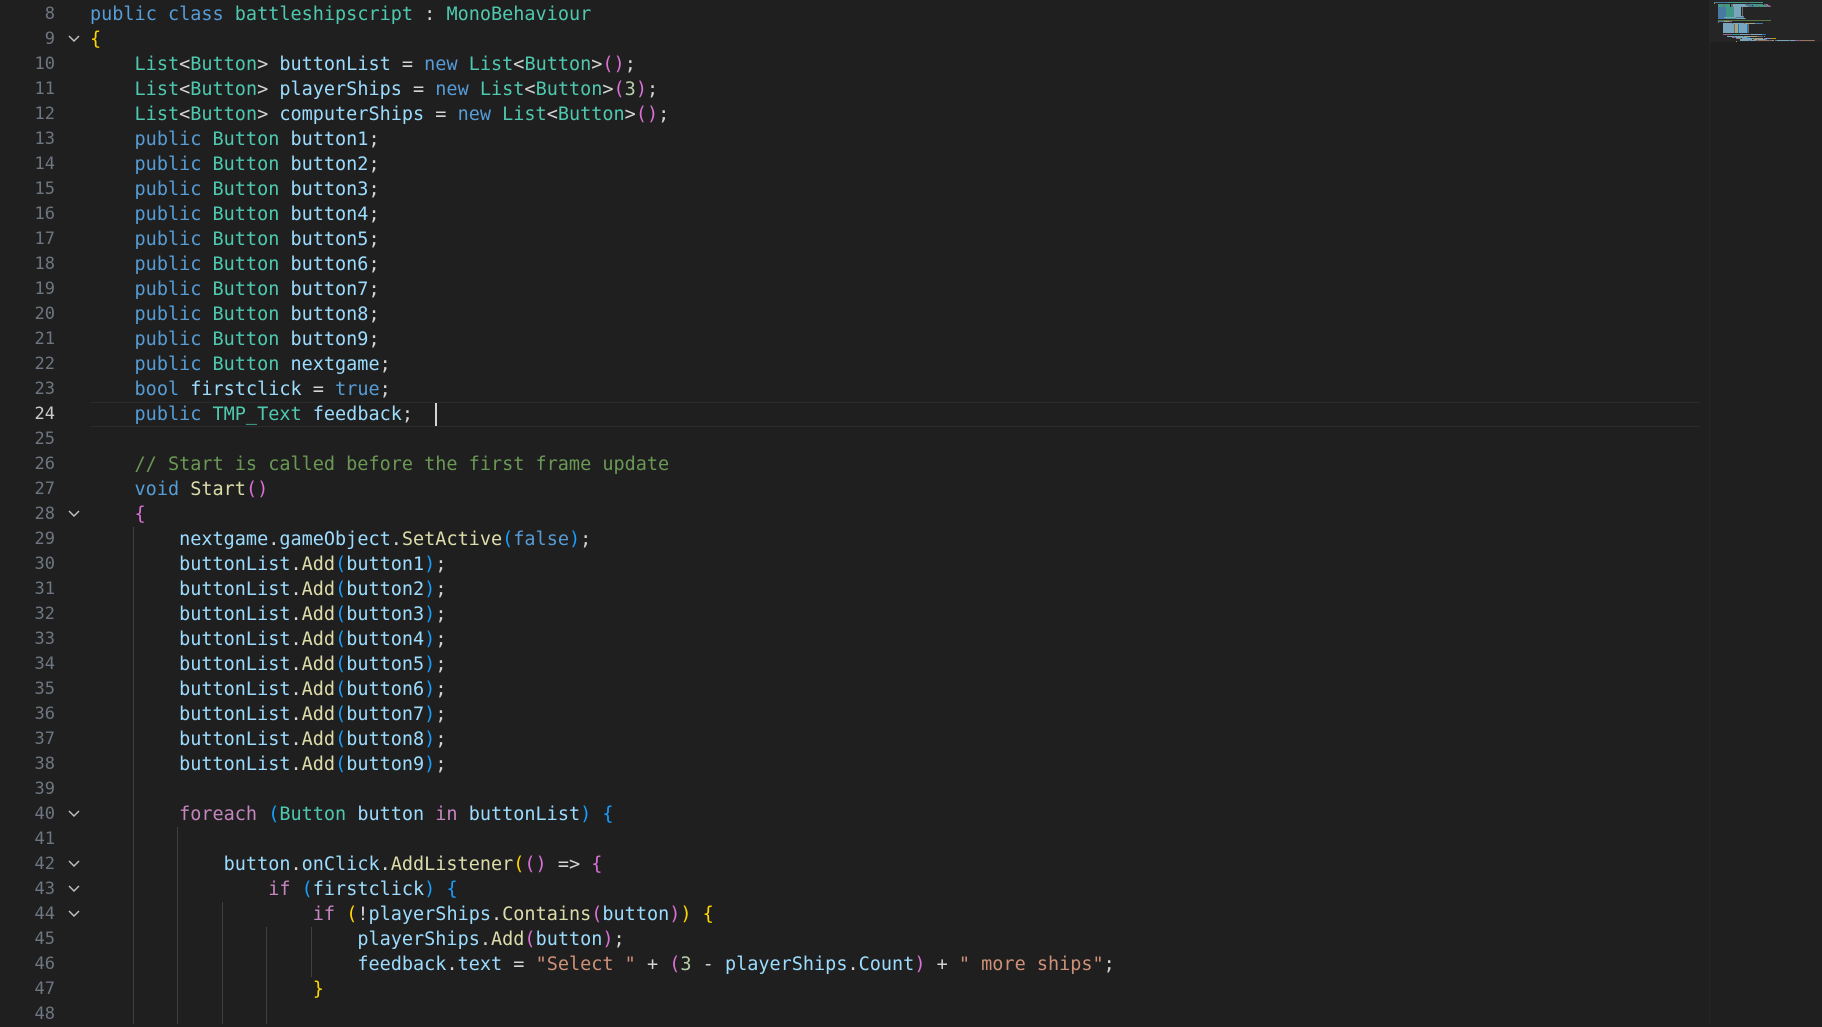 This screenshot has width=1822, height=1027. Describe the element at coordinates (385, 664) in the screenshot. I see `code-token: button5` at that location.